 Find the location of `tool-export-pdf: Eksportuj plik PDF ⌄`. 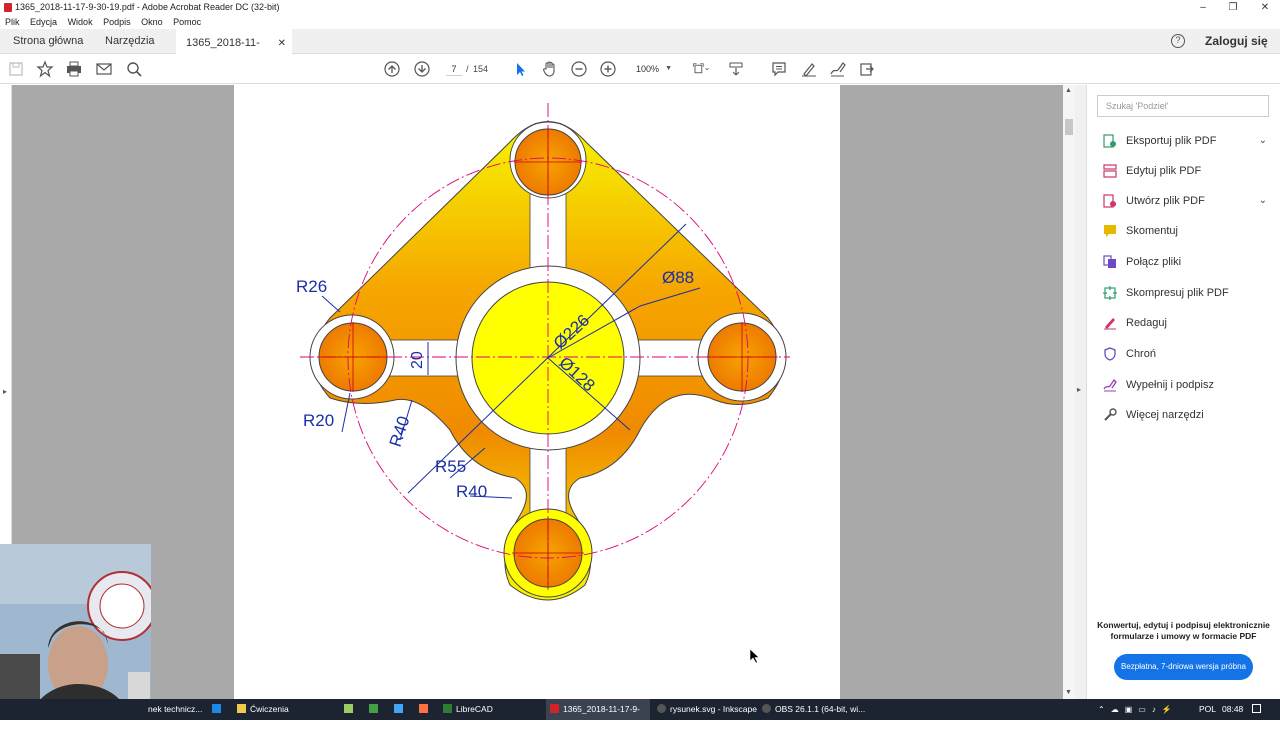

tool-export-pdf: Eksportuj plik PDF ⌄ is located at coordinates (1188, 141).